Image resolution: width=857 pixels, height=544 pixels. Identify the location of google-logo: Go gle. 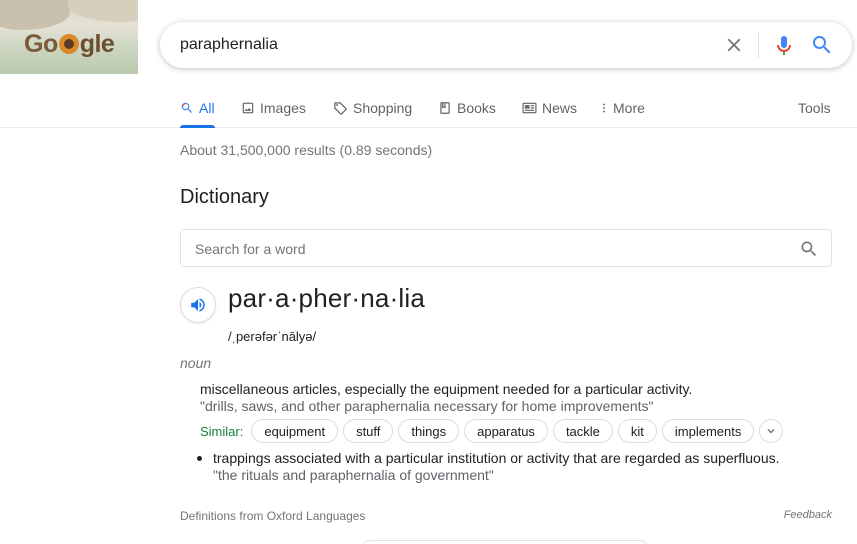
(69, 44).